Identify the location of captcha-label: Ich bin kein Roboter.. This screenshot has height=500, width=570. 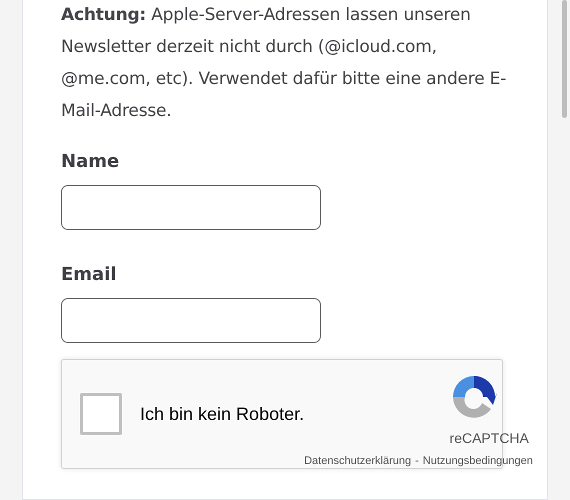
(222, 414).